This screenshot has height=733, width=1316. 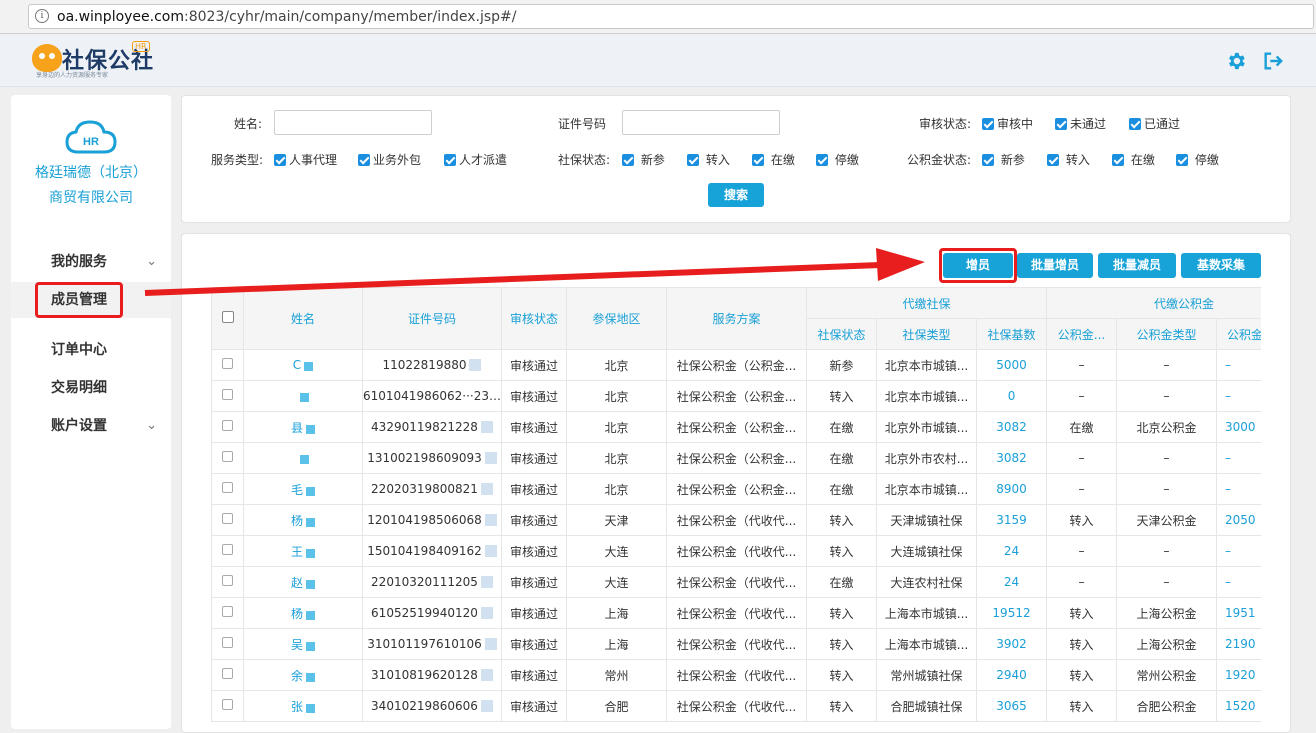 I want to click on cell-fund-type-text: 天津公积金, so click(x=1166, y=520).